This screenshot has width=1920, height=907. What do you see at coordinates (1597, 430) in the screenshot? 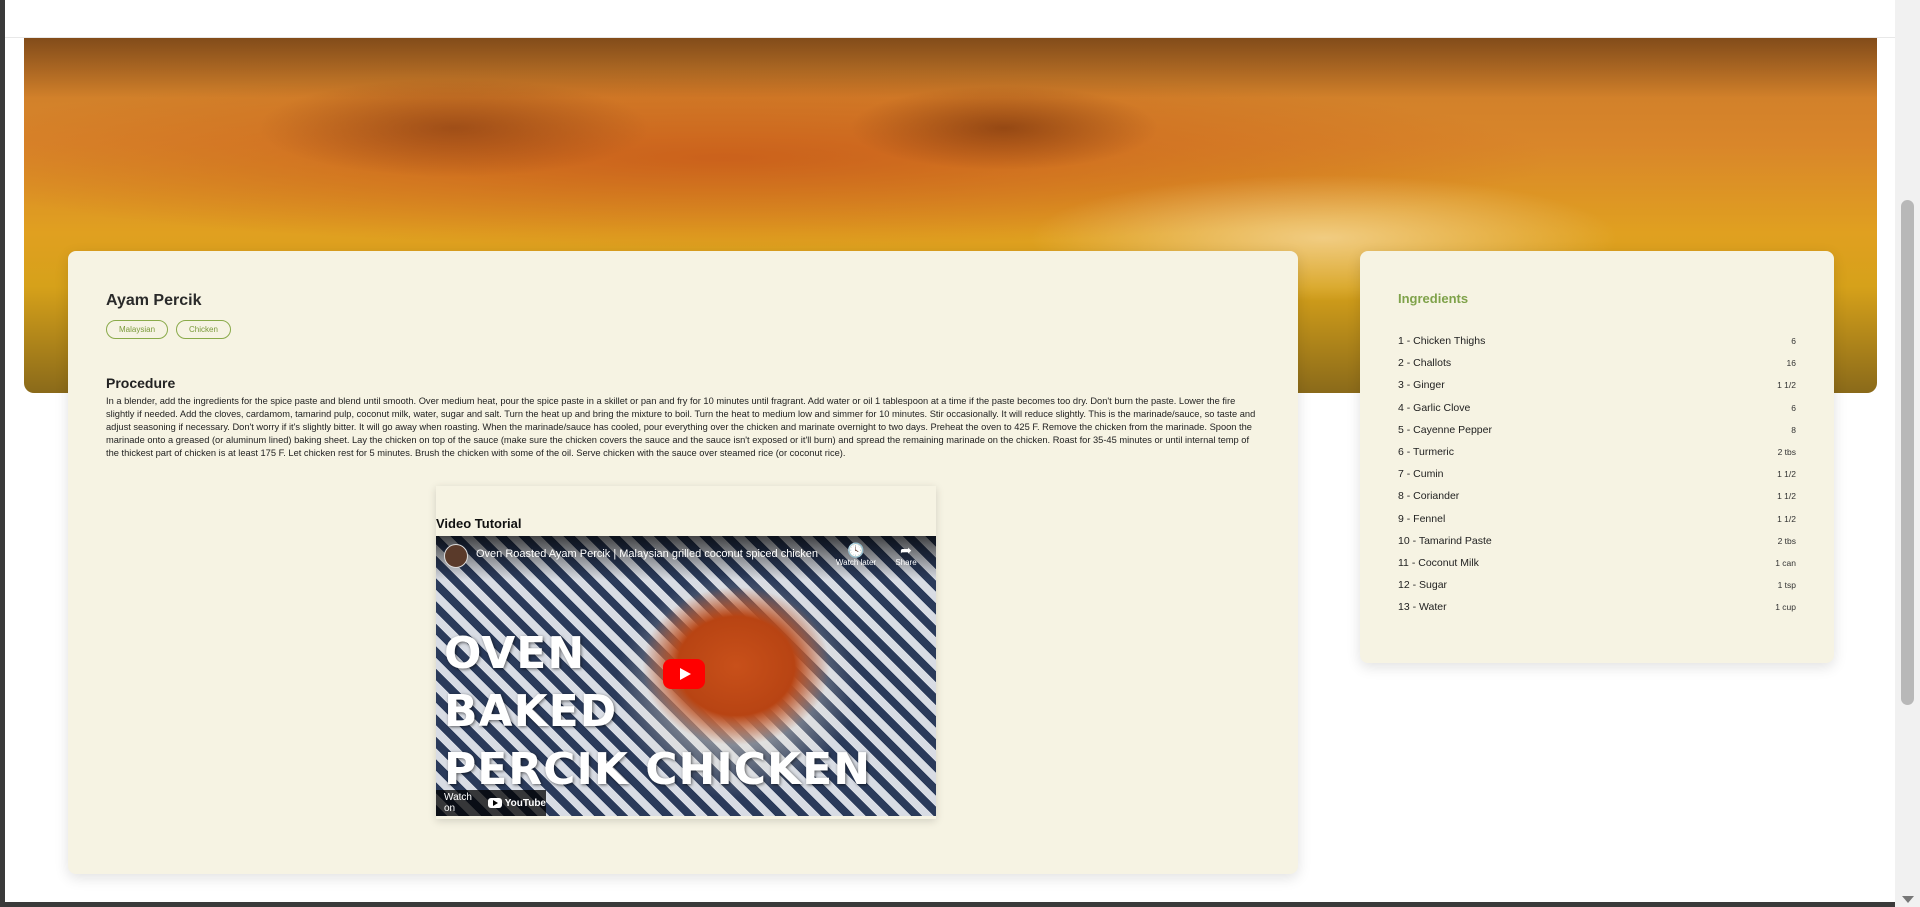
I see `ingredient-row: 5 - Cayenne Pepper 8` at bounding box center [1597, 430].